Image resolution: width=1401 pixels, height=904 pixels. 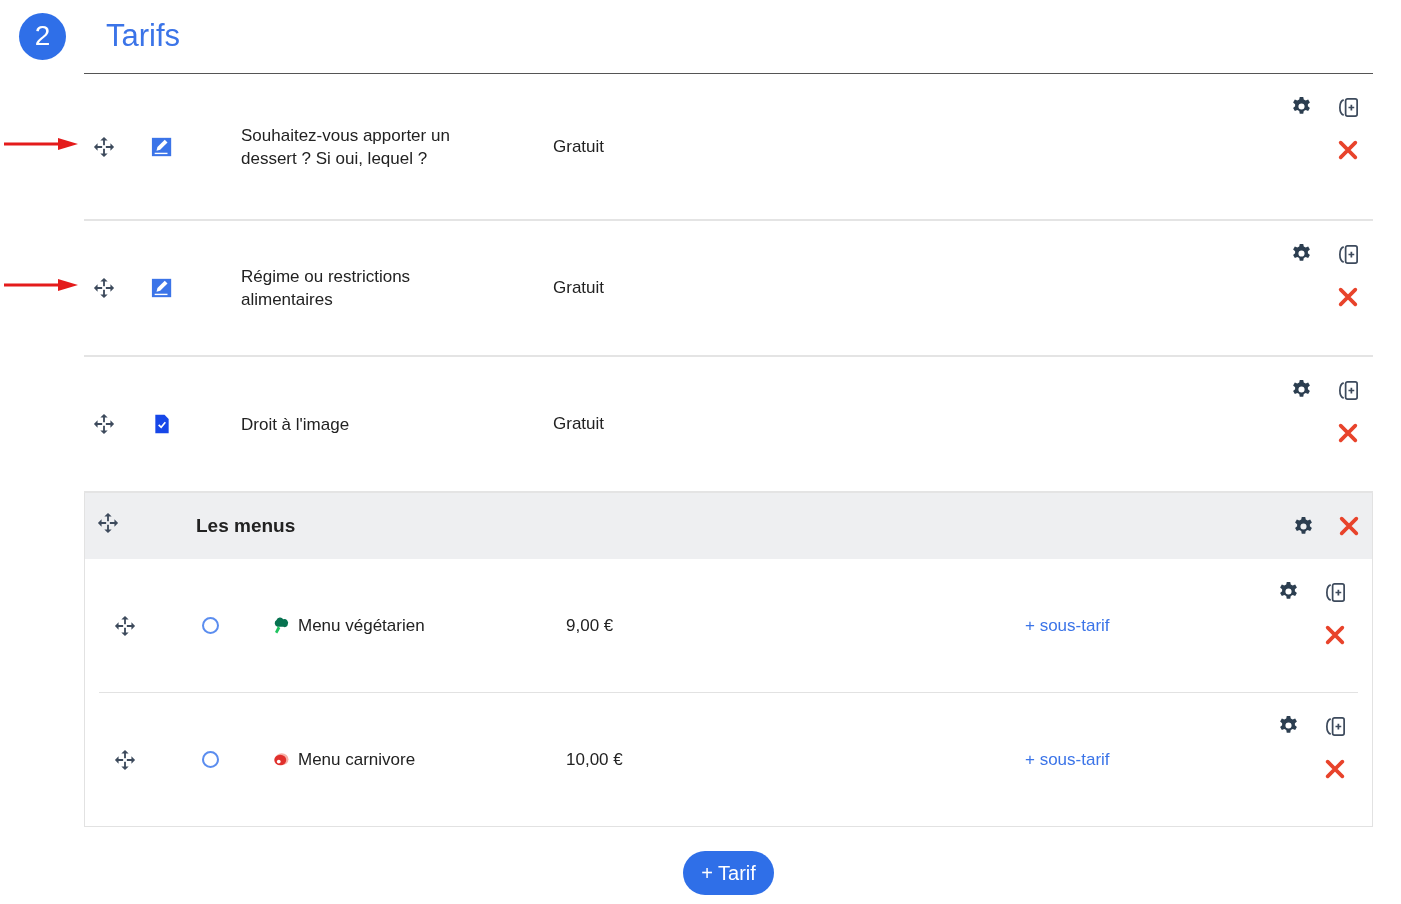 I want to click on price-text: 10,00 €, so click(x=594, y=759).